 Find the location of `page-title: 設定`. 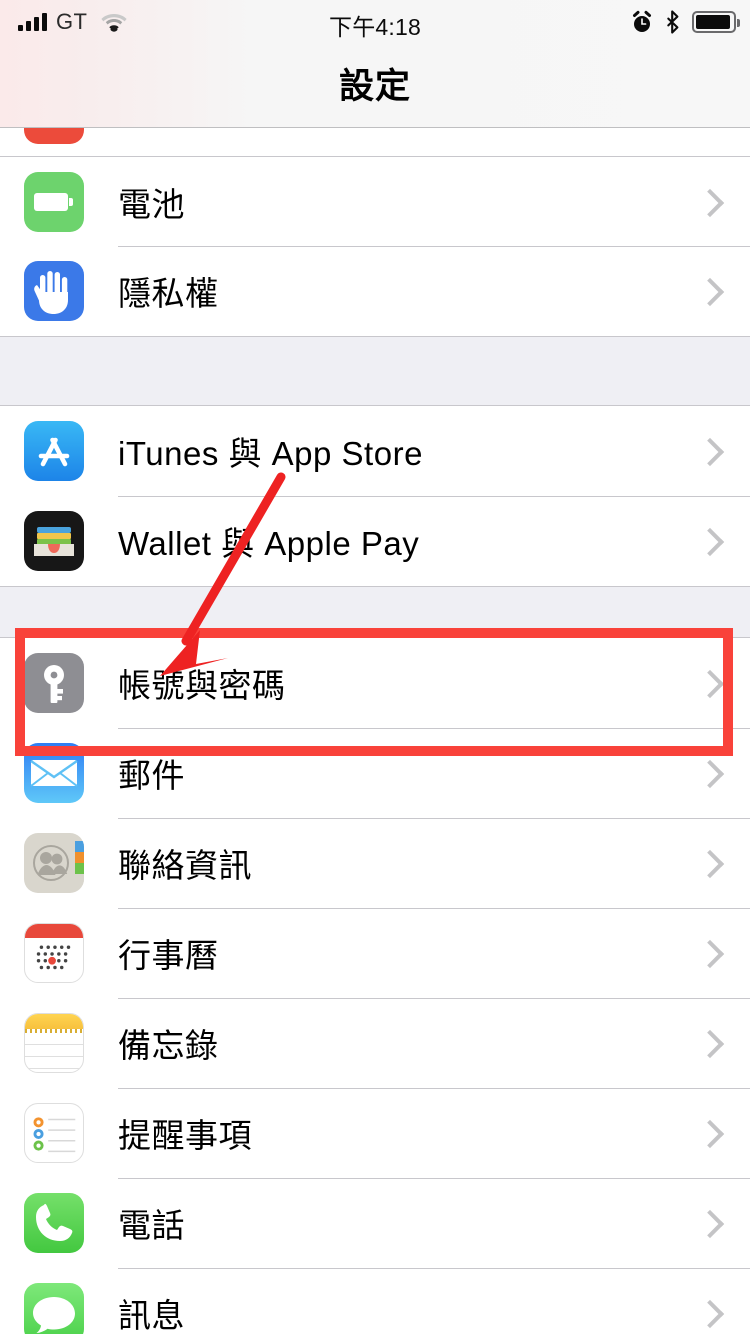

page-title: 設定 is located at coordinates (374, 86).